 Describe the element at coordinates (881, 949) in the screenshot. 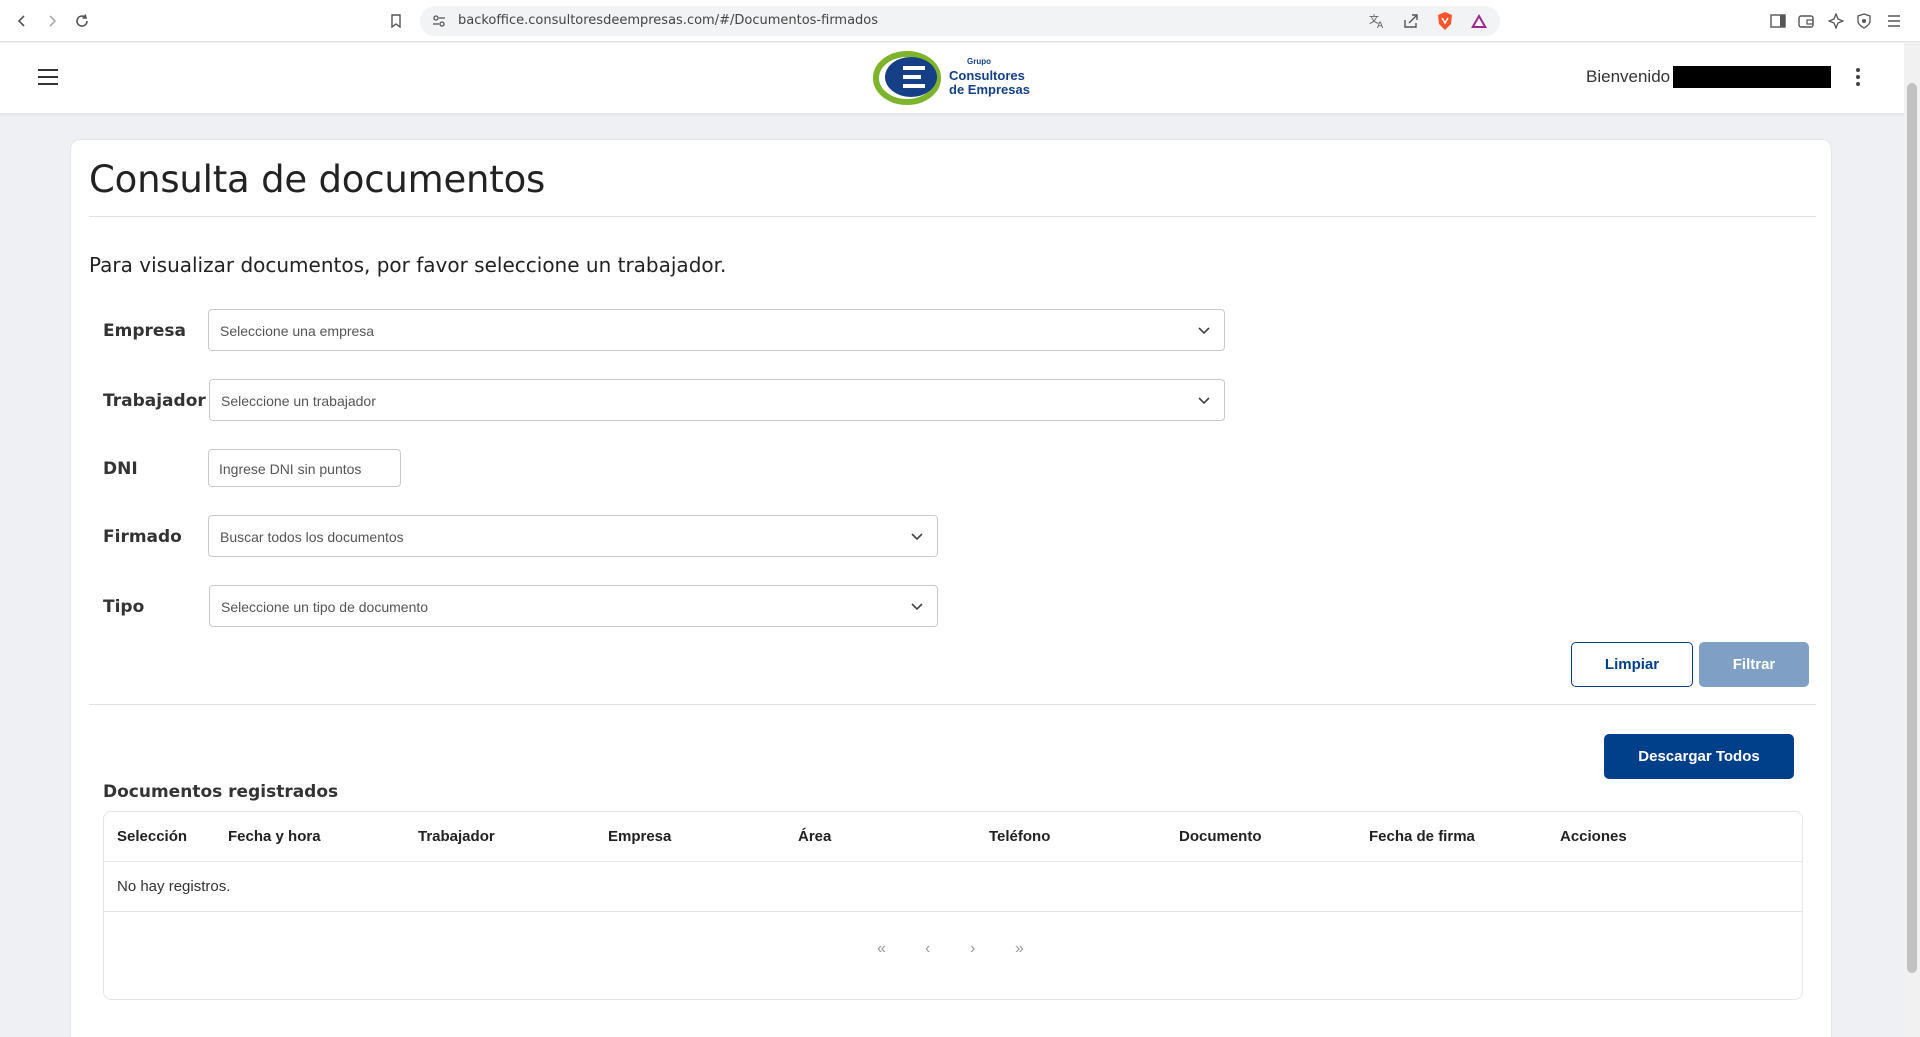

I see `first-page-icon: «` at that location.